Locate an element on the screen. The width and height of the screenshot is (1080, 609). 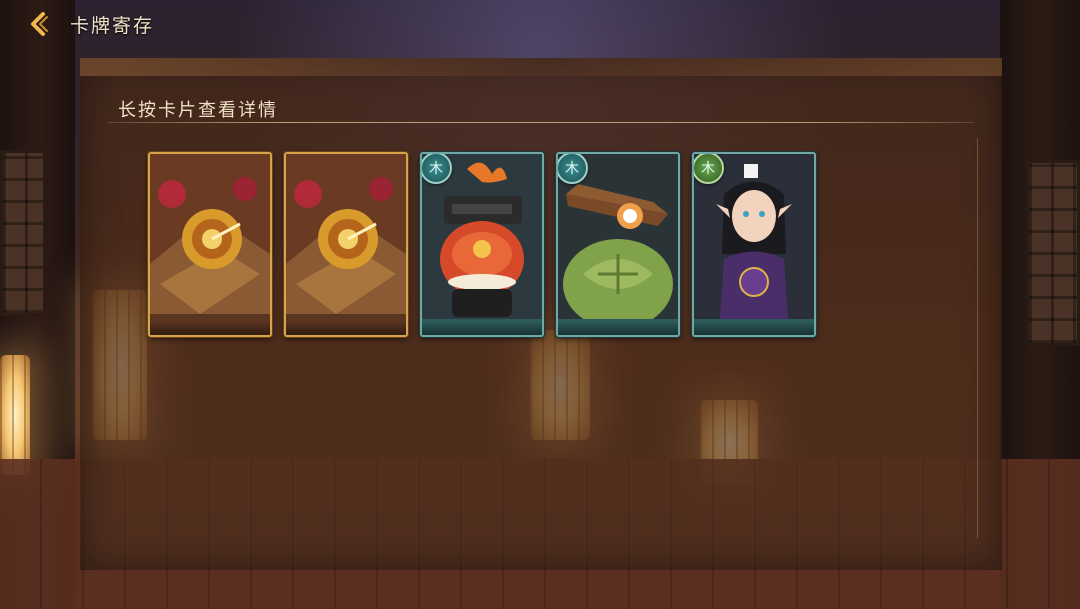
top-bar: 卡牌寄存 is located at coordinates (88, 24).